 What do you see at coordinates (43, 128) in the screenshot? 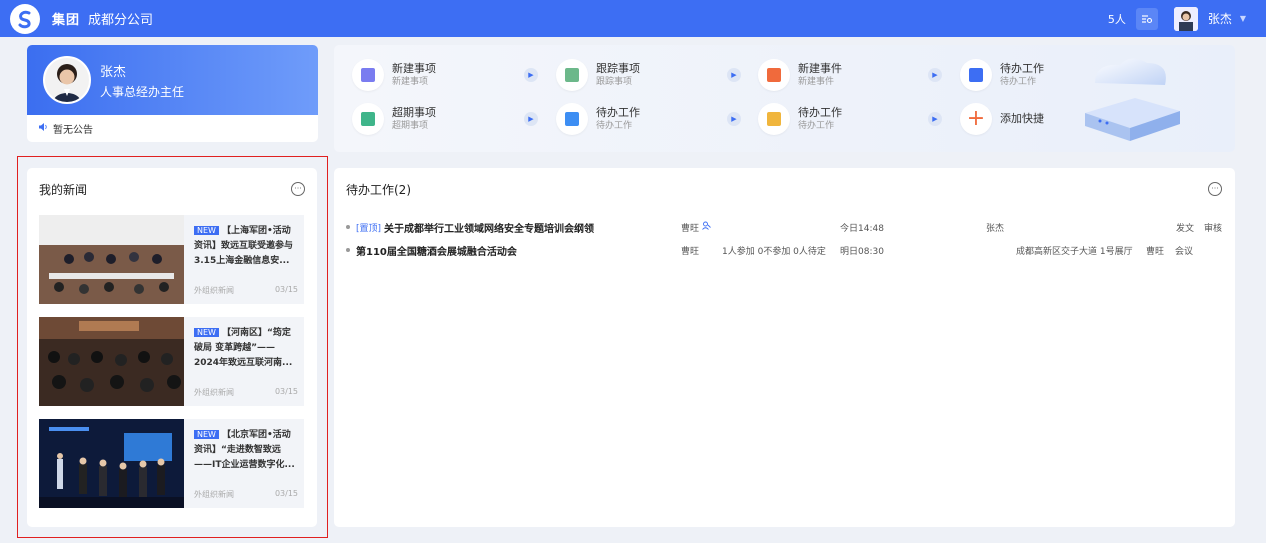
I see `speaker-icon` at bounding box center [43, 128].